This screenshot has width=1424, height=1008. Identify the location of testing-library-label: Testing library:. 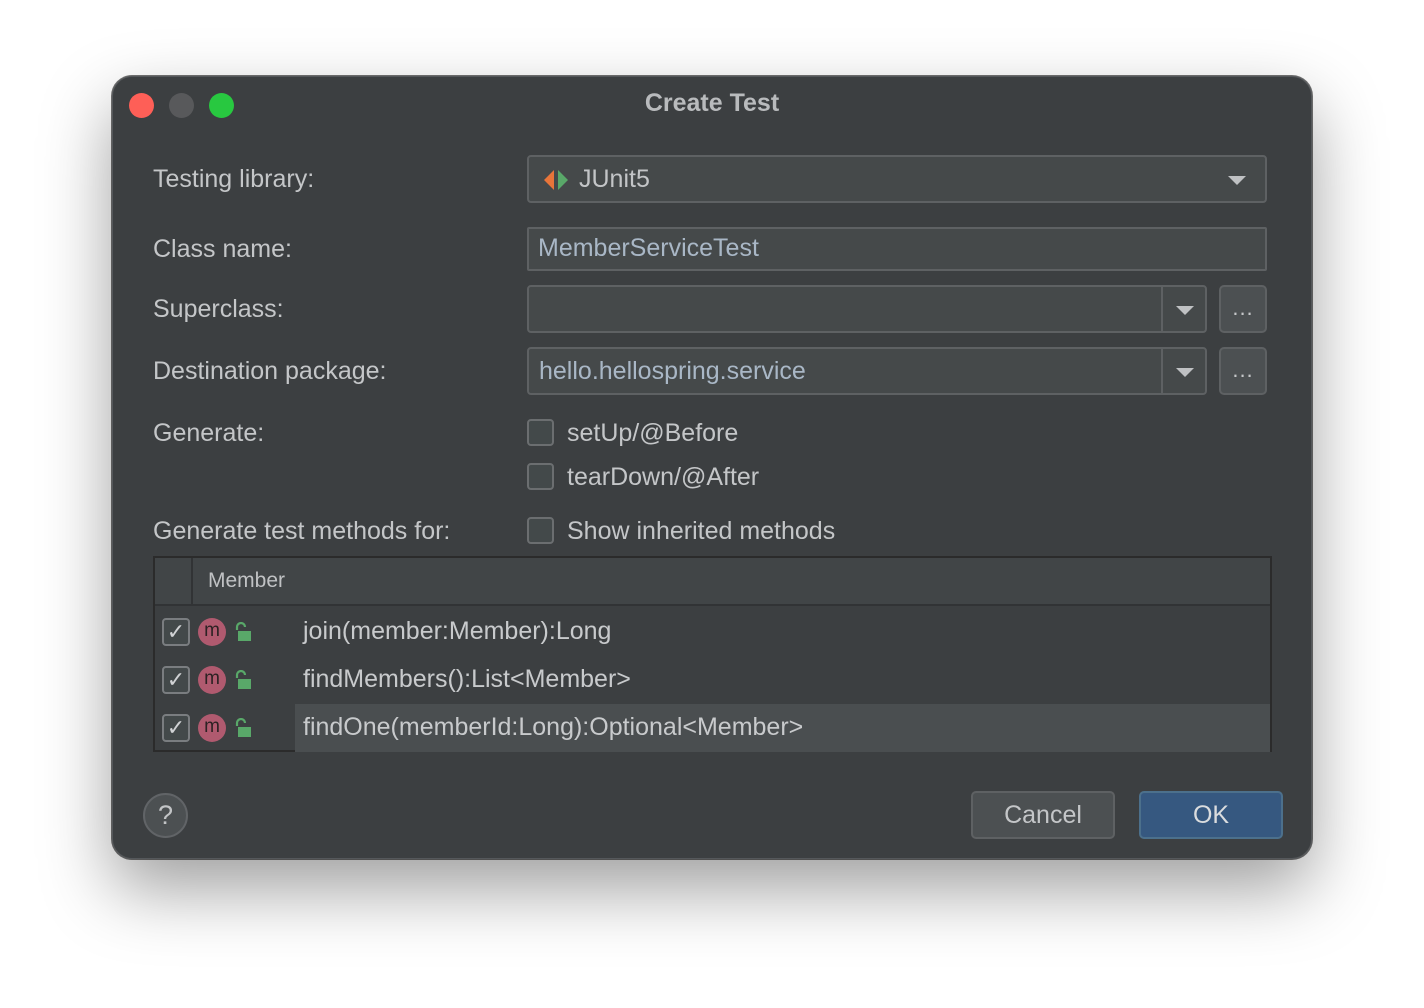
(234, 179).